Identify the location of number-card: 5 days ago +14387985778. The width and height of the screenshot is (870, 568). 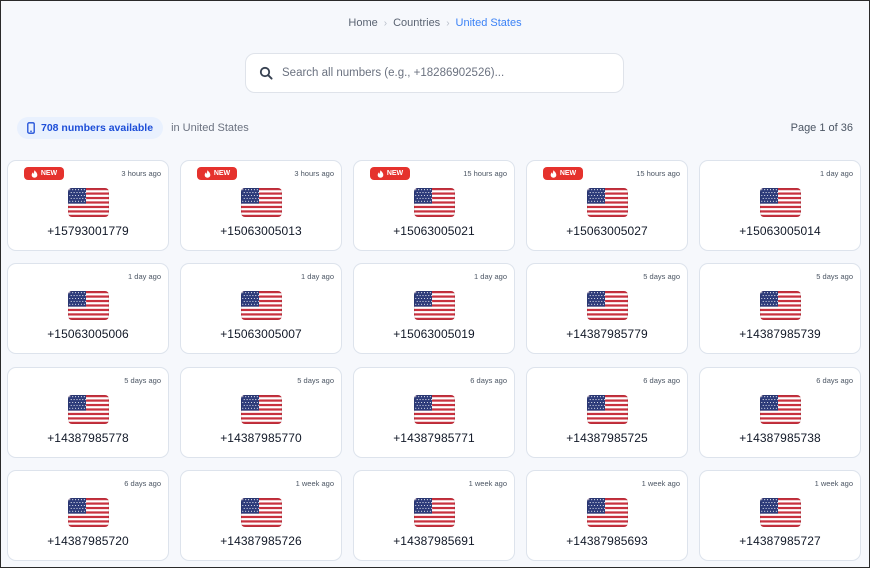
(88, 412).